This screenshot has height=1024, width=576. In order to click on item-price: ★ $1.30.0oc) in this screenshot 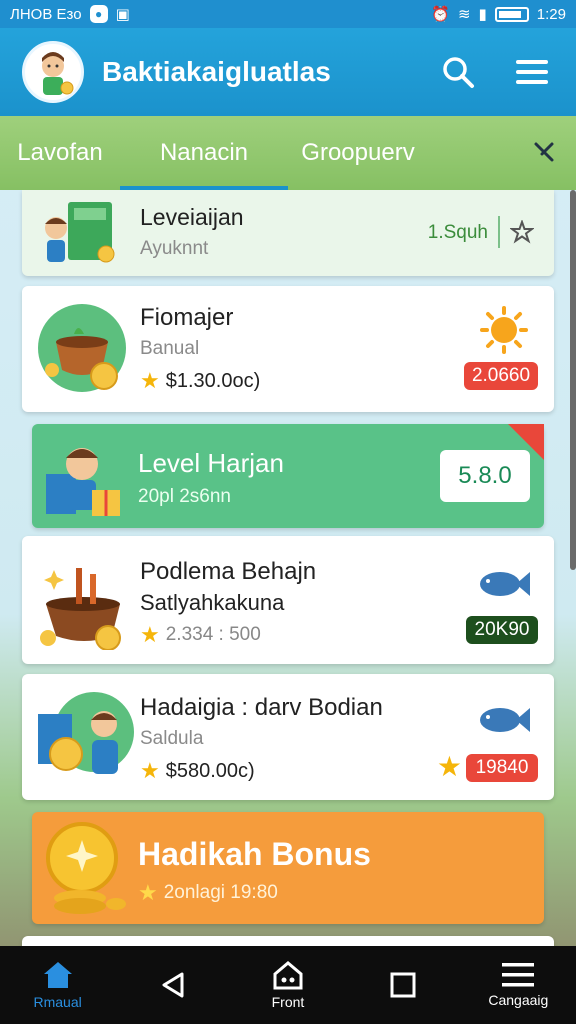, I will do `click(200, 381)`.